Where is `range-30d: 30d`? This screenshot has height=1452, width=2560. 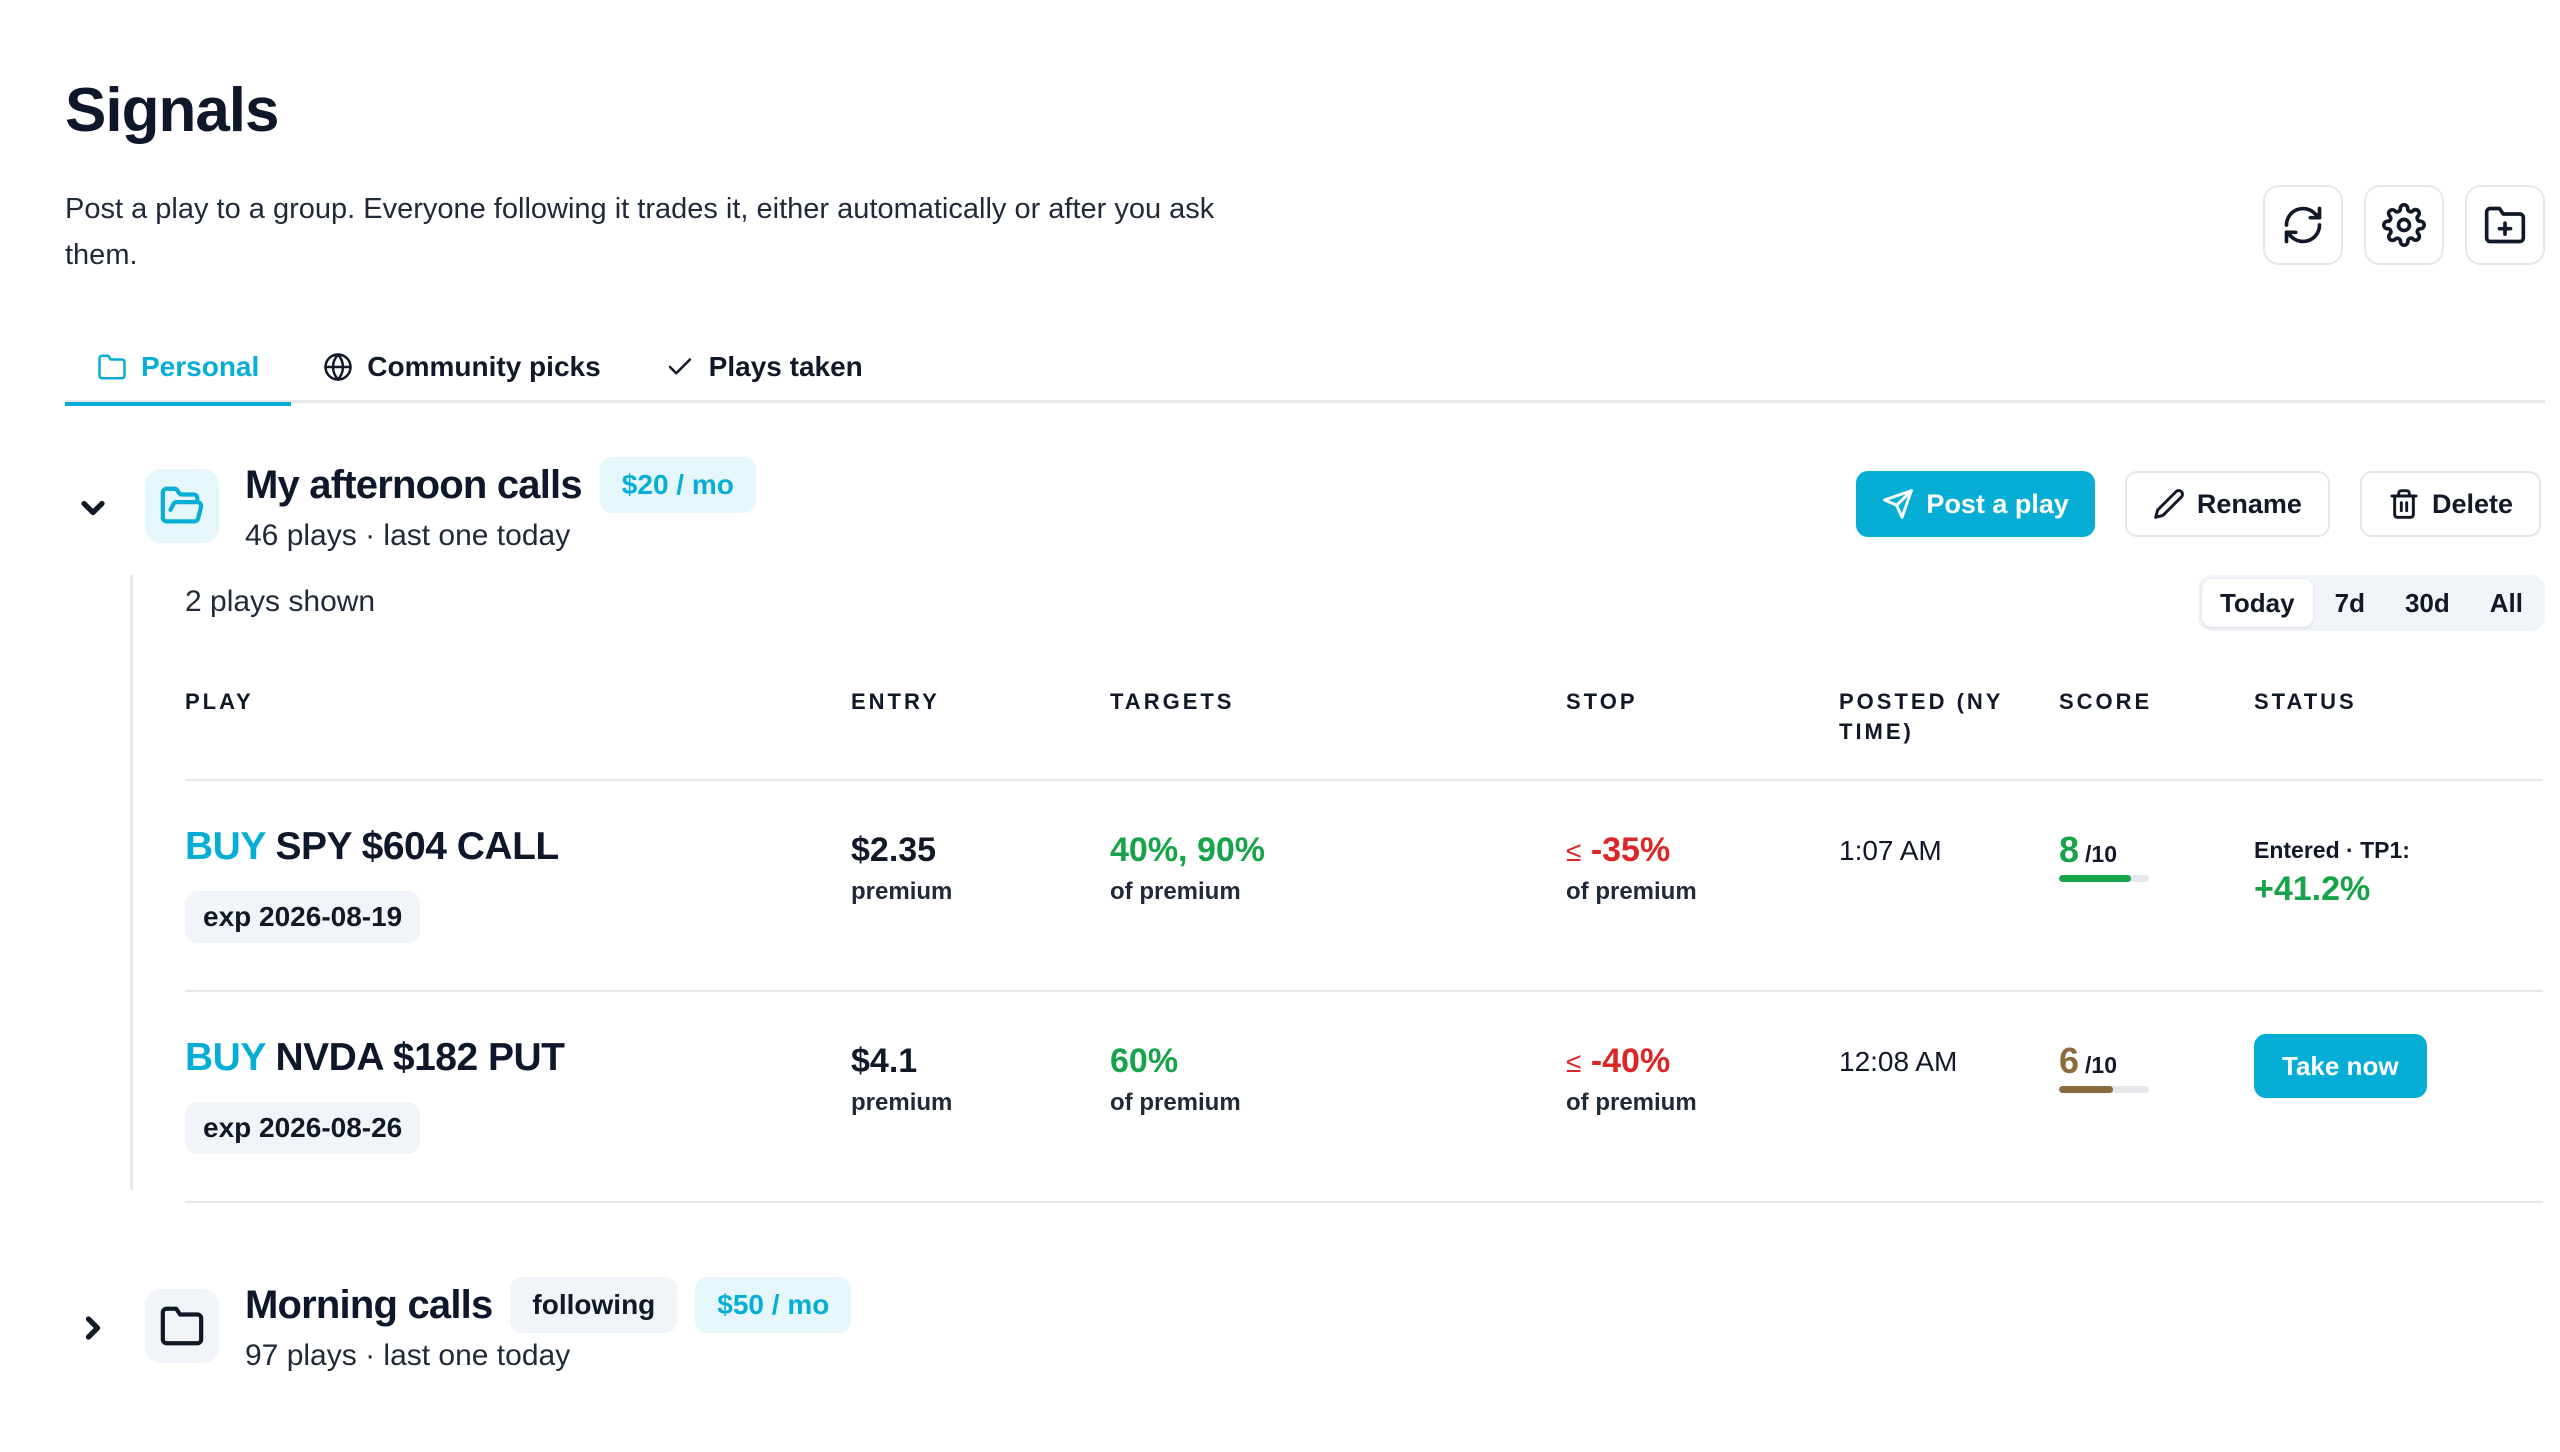 range-30d: 30d is located at coordinates (2427, 603).